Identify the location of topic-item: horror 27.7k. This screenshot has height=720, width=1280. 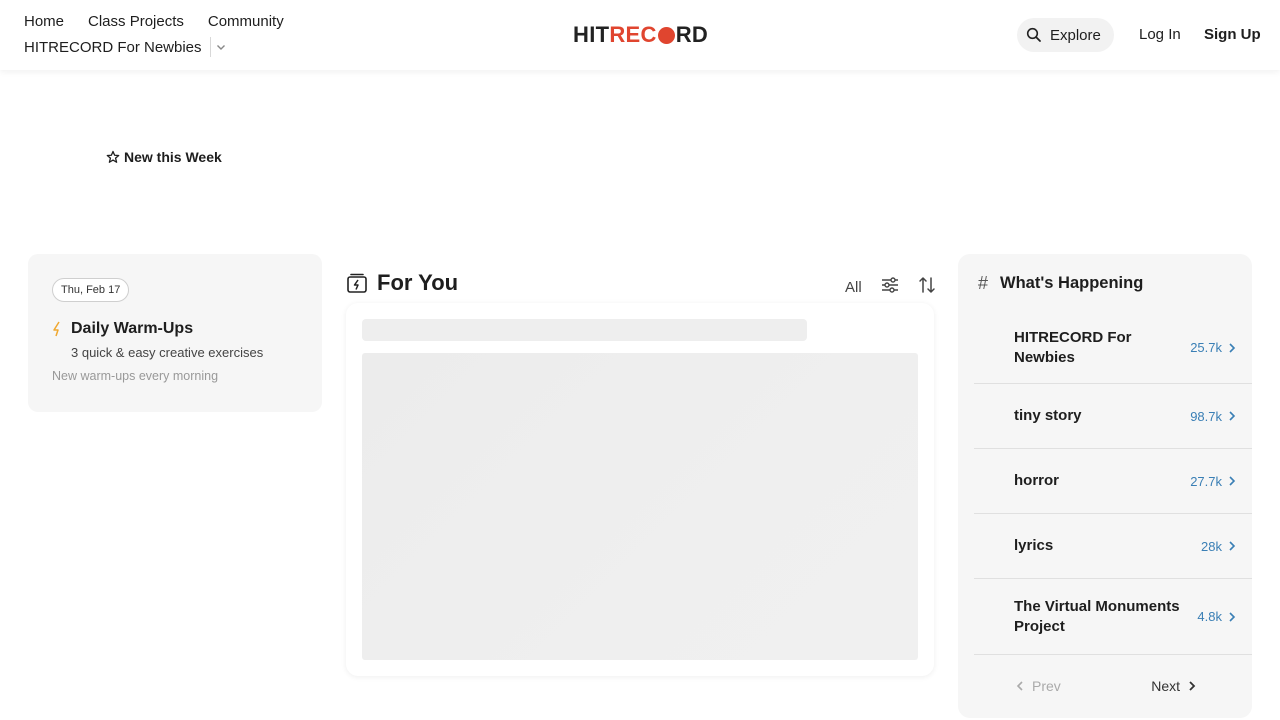
(1113, 481).